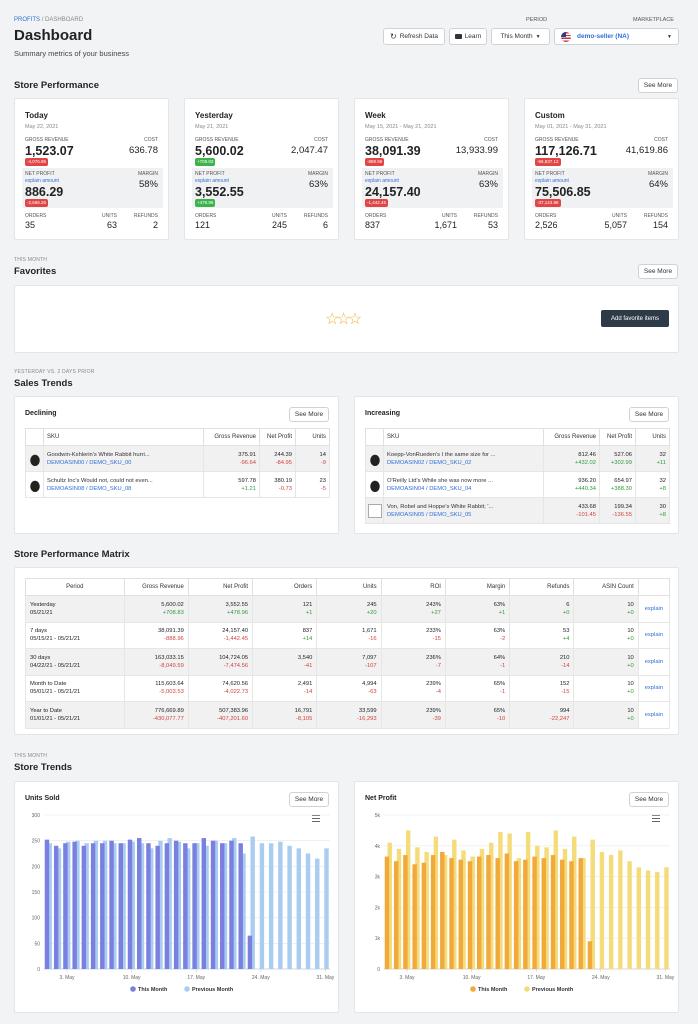 This screenshot has width=698, height=1024. What do you see at coordinates (371, 604) in the screenshot?
I see `units-value: 245` at bounding box center [371, 604].